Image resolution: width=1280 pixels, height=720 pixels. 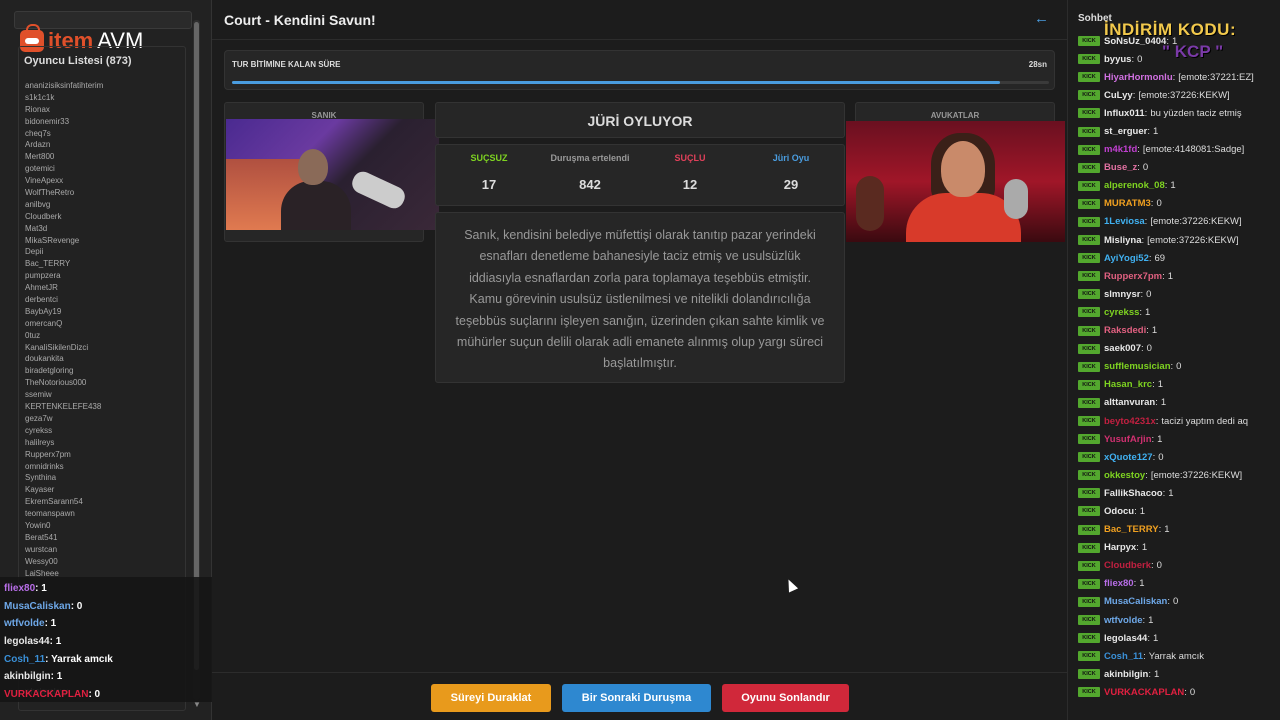 What do you see at coordinates (105, 169) in the screenshot?
I see `player-list-item: gotemici` at bounding box center [105, 169].